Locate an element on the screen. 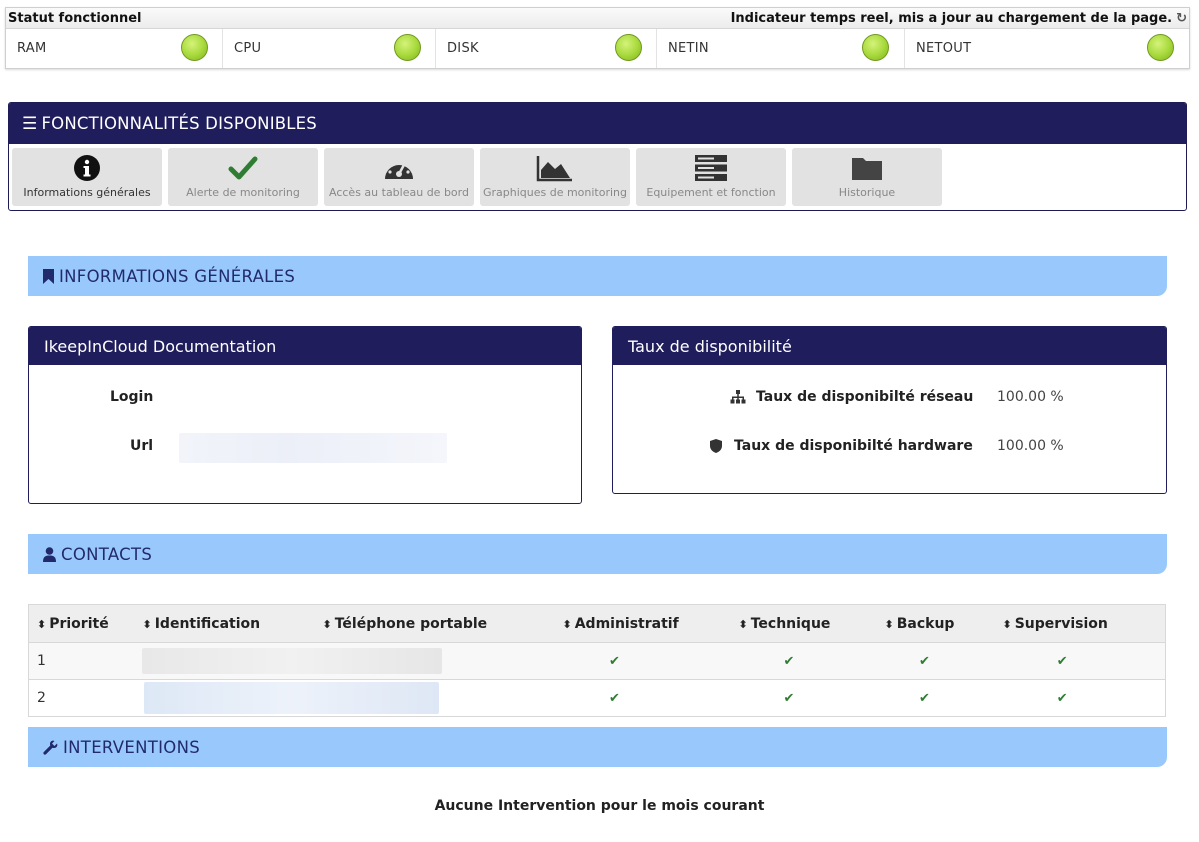 The width and height of the screenshot is (1199, 842). user-icon is located at coordinates (49, 554).